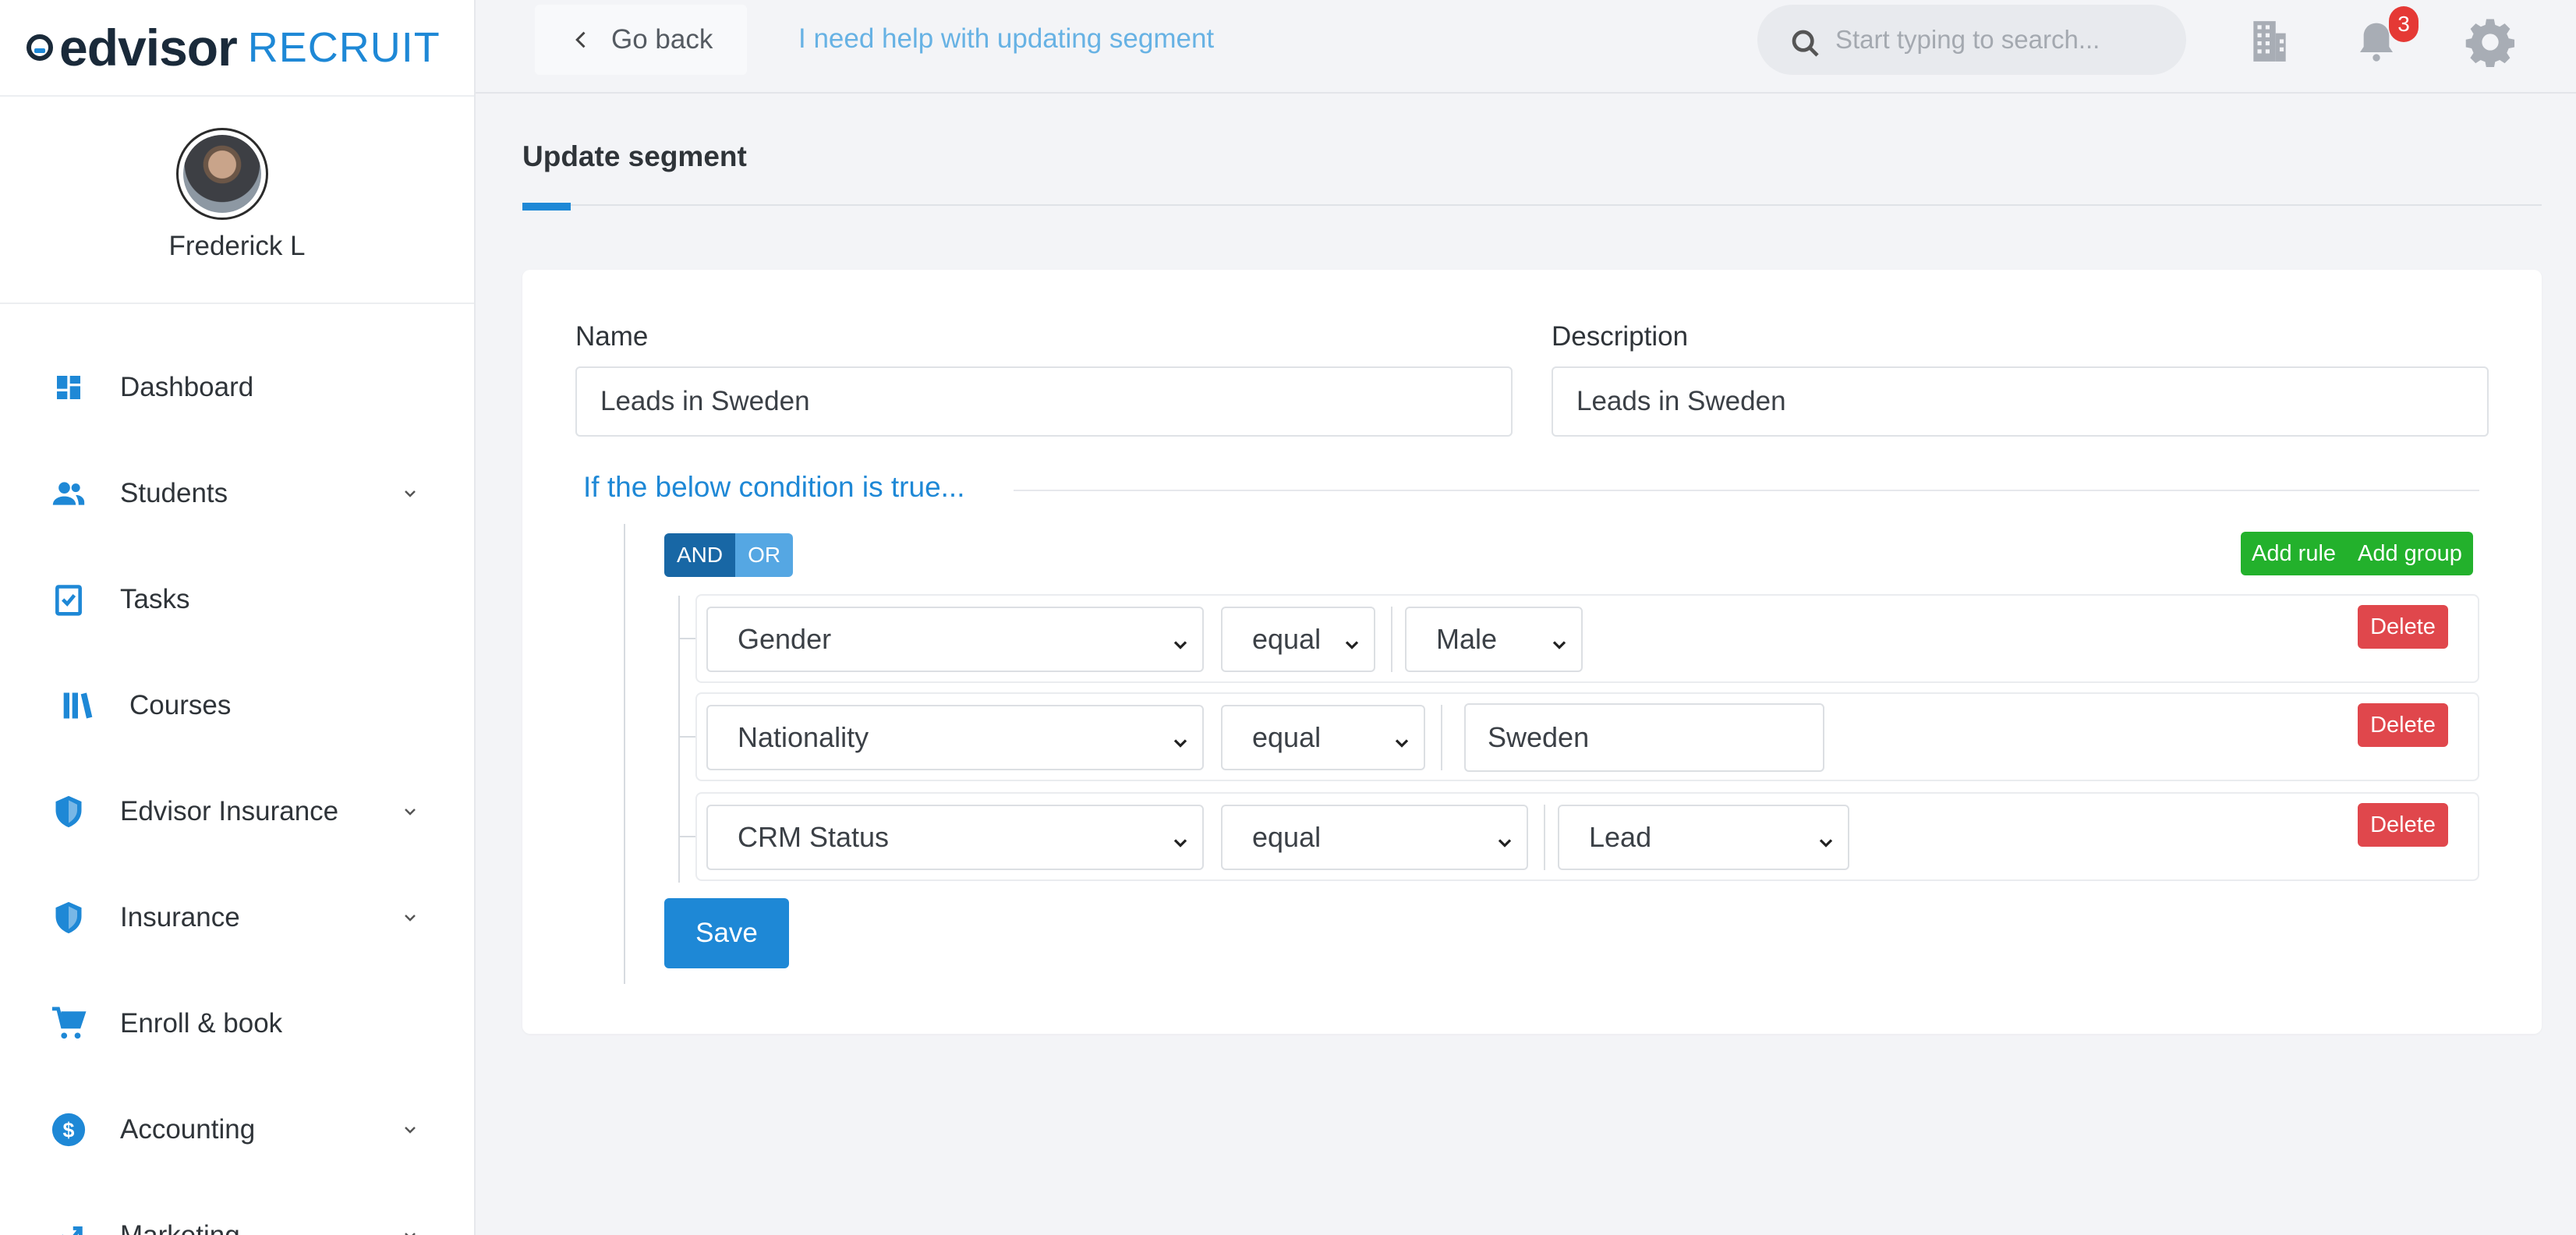 The height and width of the screenshot is (1235, 2576). Describe the element at coordinates (180, 705) in the screenshot. I see `sidebar-item-label: Courses` at that location.